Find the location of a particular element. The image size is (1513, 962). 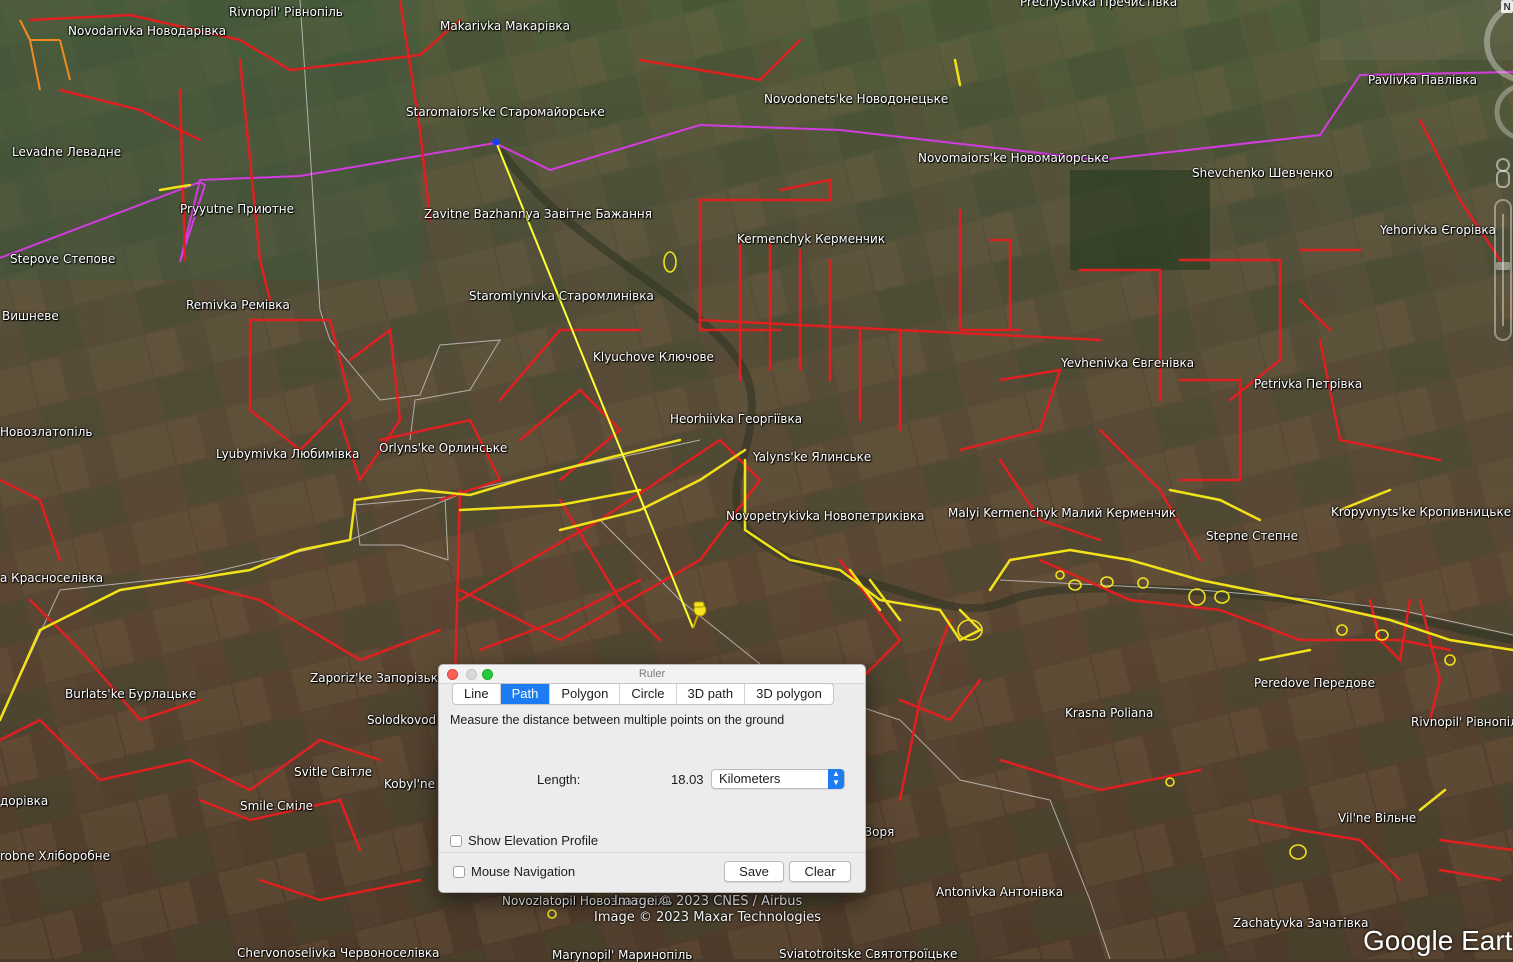

tab-line: Line is located at coordinates (477, 694).